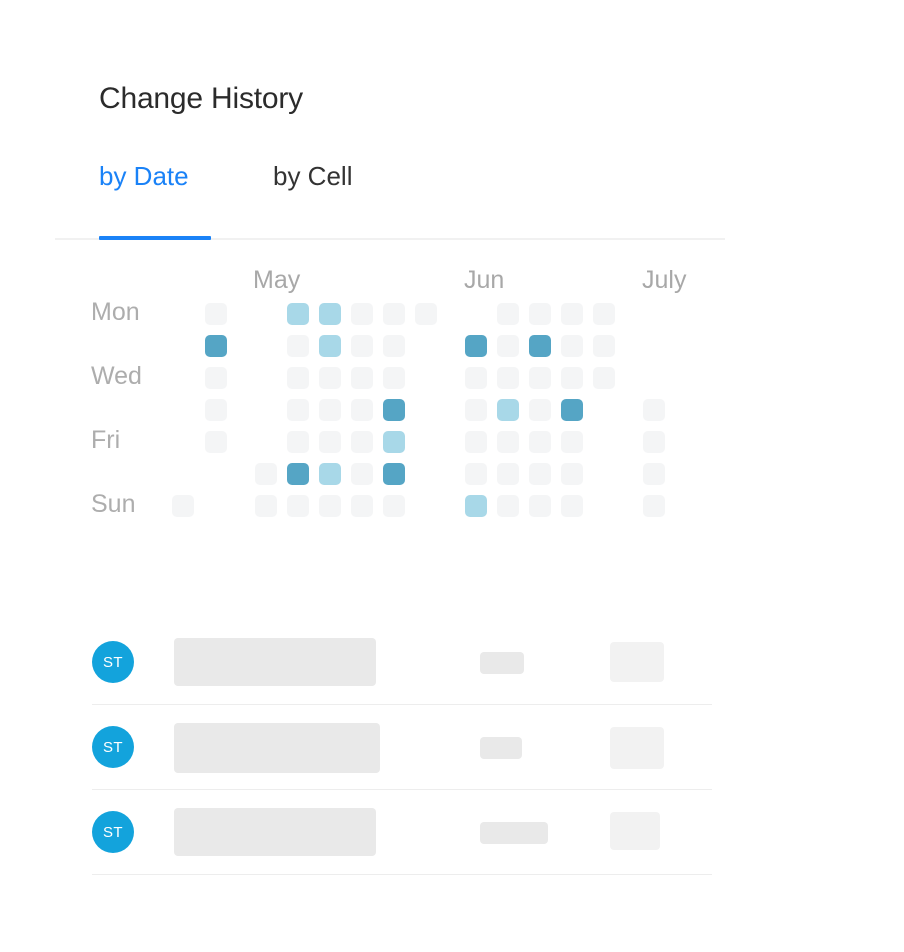  Describe the element at coordinates (115, 312) in the screenshot. I see `weekday-label-mon: Mon` at that location.